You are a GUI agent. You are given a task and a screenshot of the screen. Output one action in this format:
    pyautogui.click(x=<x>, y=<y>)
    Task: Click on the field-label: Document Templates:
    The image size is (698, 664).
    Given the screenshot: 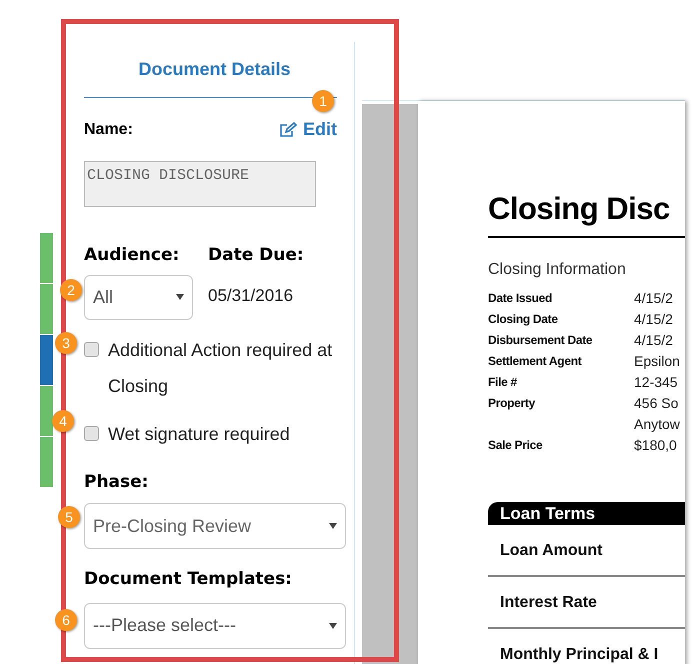 What is the action you would take?
    pyautogui.click(x=188, y=579)
    